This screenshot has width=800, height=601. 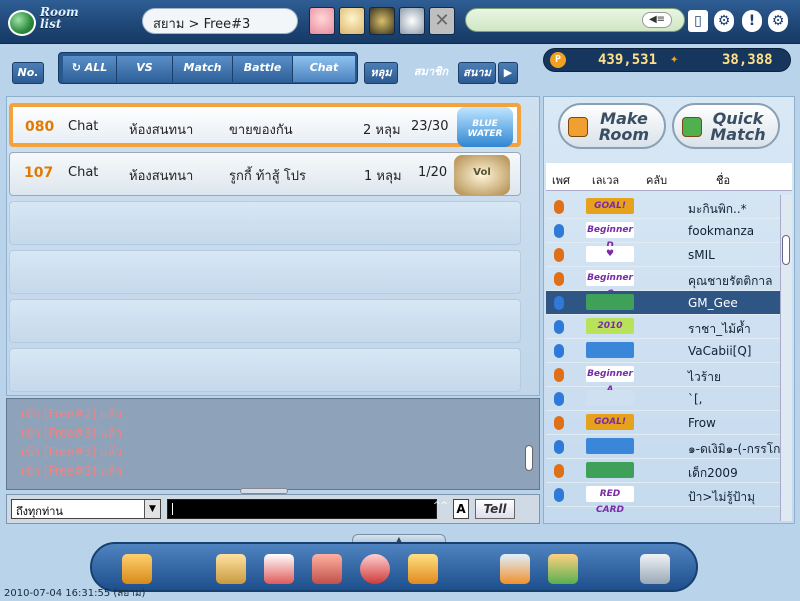 I want to click on close-icon: ✕, so click(x=442, y=21).